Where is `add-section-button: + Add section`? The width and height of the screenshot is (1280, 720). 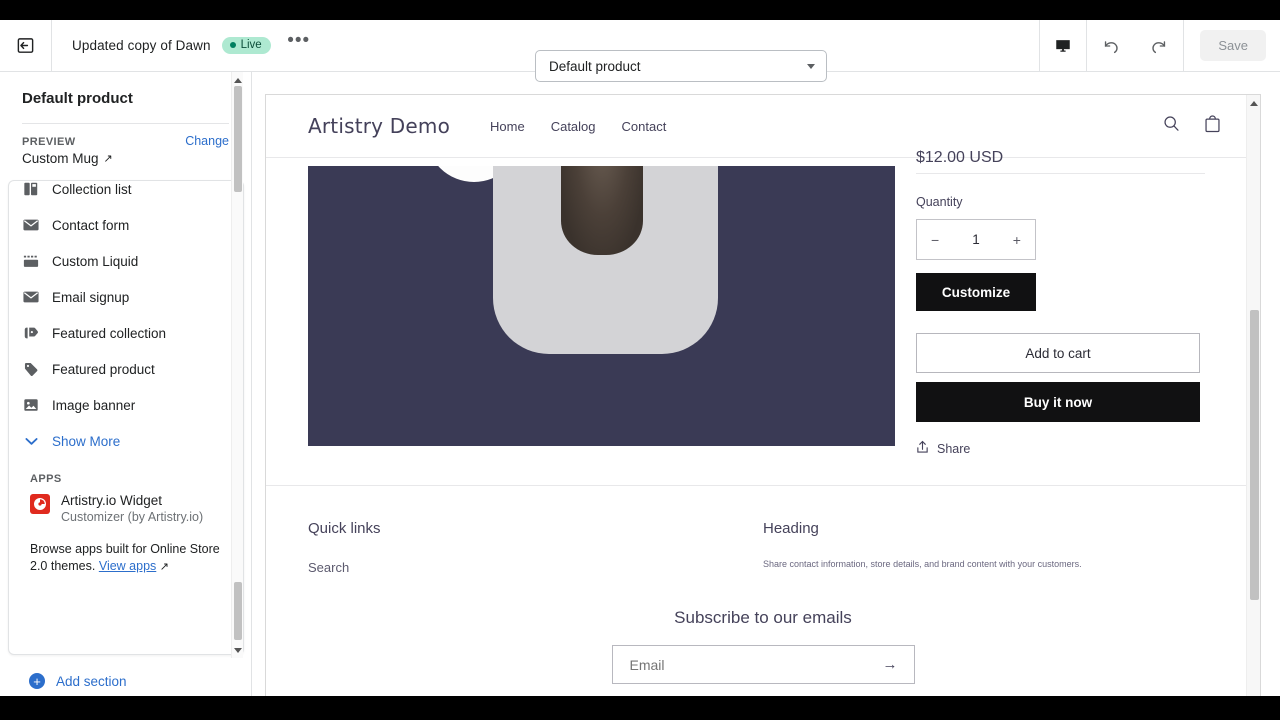 add-section-button: + Add section is located at coordinates (126, 680).